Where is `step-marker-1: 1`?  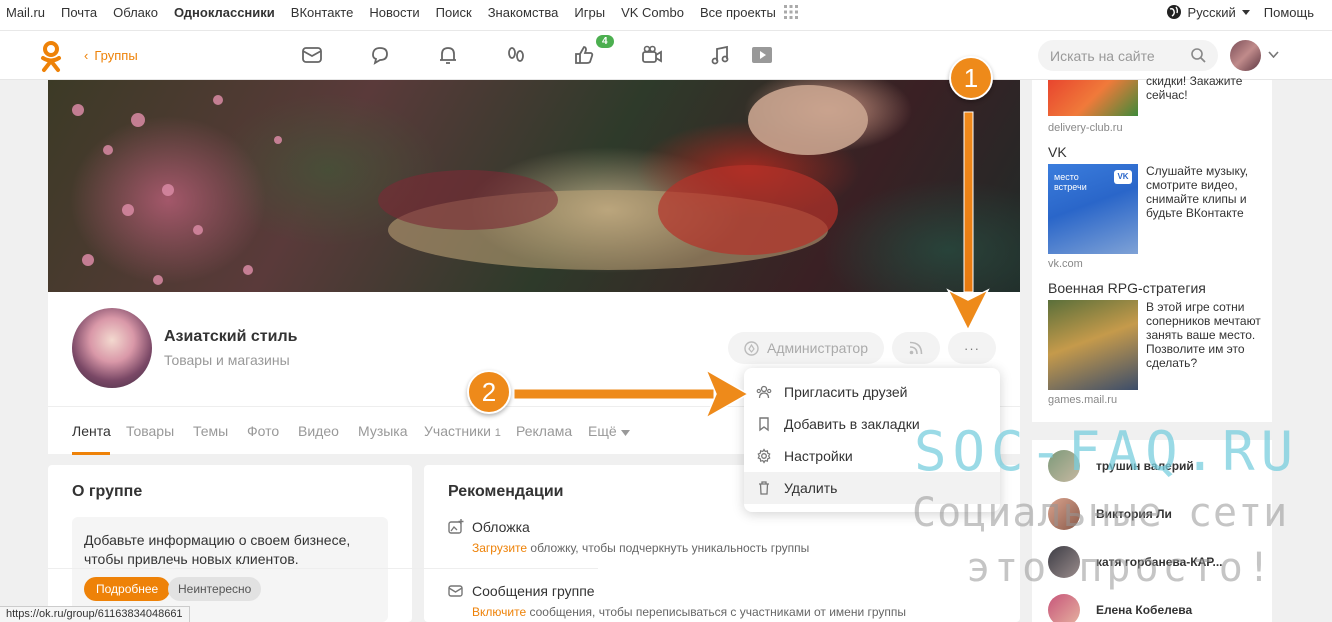
step-marker-1: 1 is located at coordinates (971, 78).